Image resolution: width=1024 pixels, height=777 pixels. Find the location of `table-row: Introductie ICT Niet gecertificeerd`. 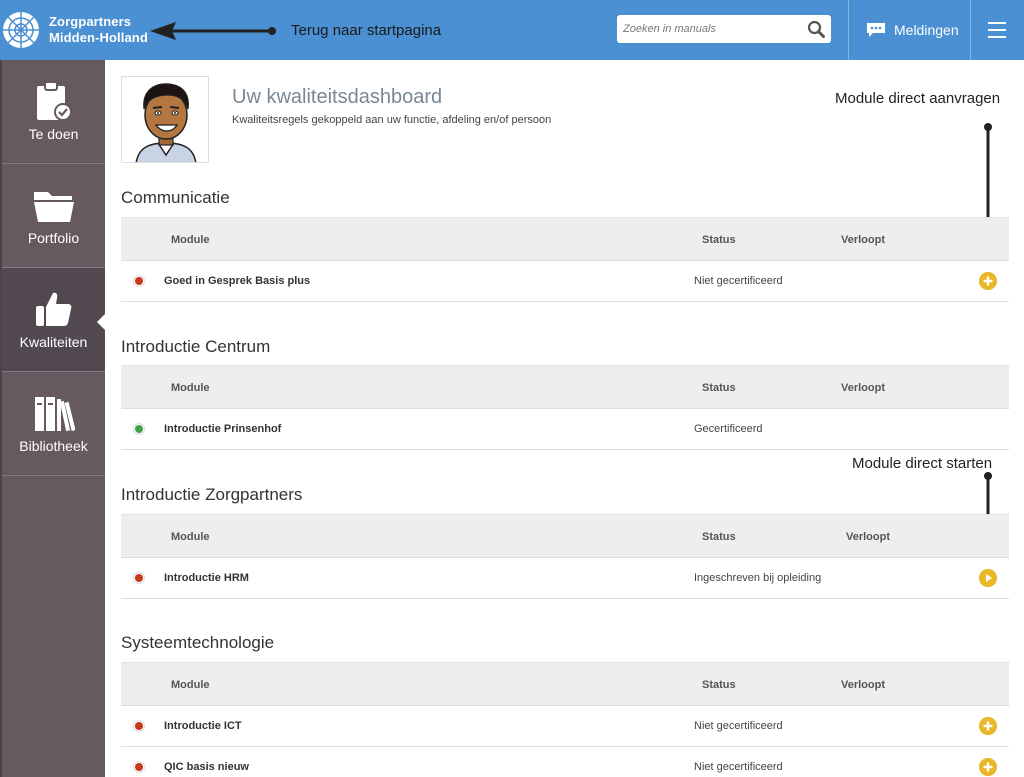

table-row: Introductie ICT Niet gecertificeerd is located at coordinates (565, 726).